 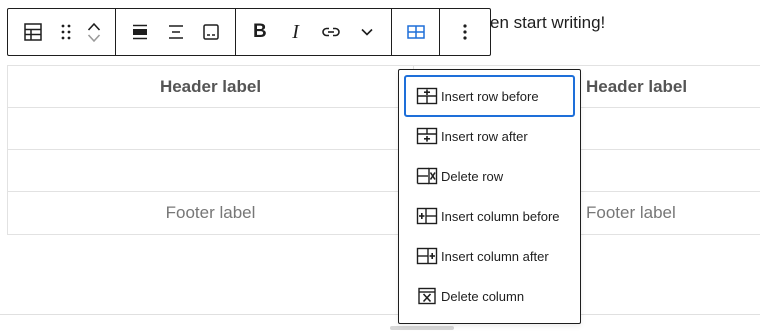 What do you see at coordinates (210, 213) in the screenshot?
I see `footer-cell: Footer label` at bounding box center [210, 213].